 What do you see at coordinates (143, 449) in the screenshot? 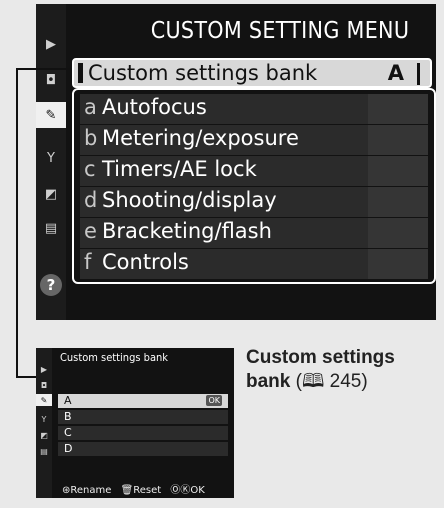
I see `bank-option-d: D` at bounding box center [143, 449].